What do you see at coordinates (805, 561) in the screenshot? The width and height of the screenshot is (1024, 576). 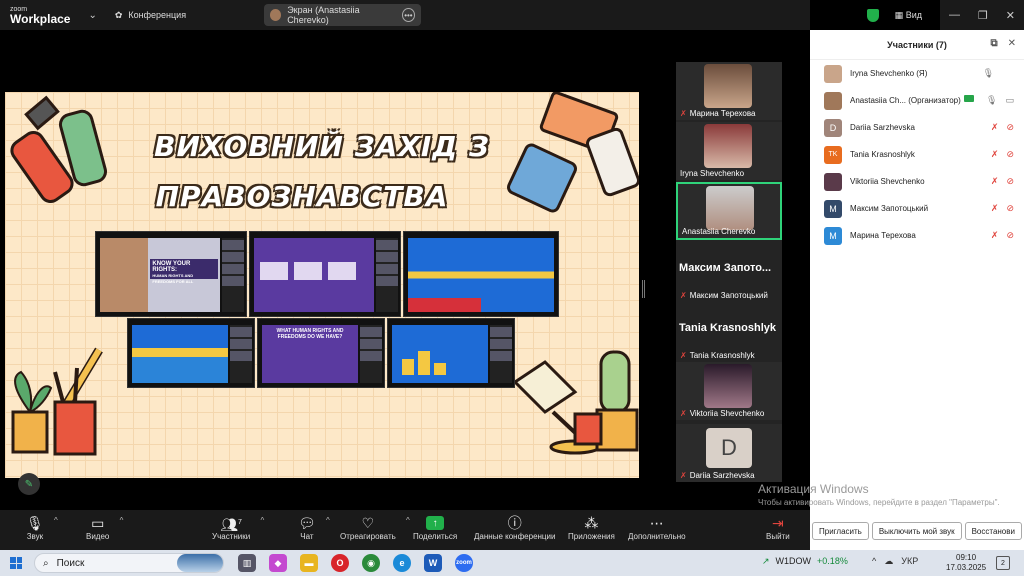 I see `stock-widget: ↗ W1DOW +0.18%` at bounding box center [805, 561].